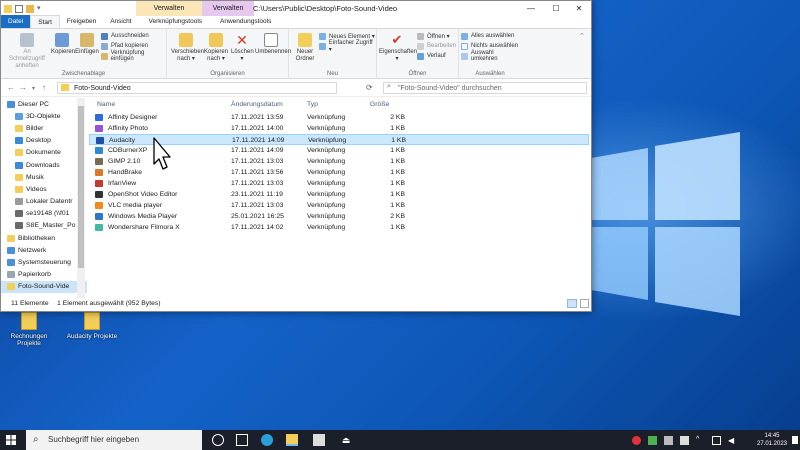 The image size is (800, 450). I want to click on cortana-icon, so click(218, 440).